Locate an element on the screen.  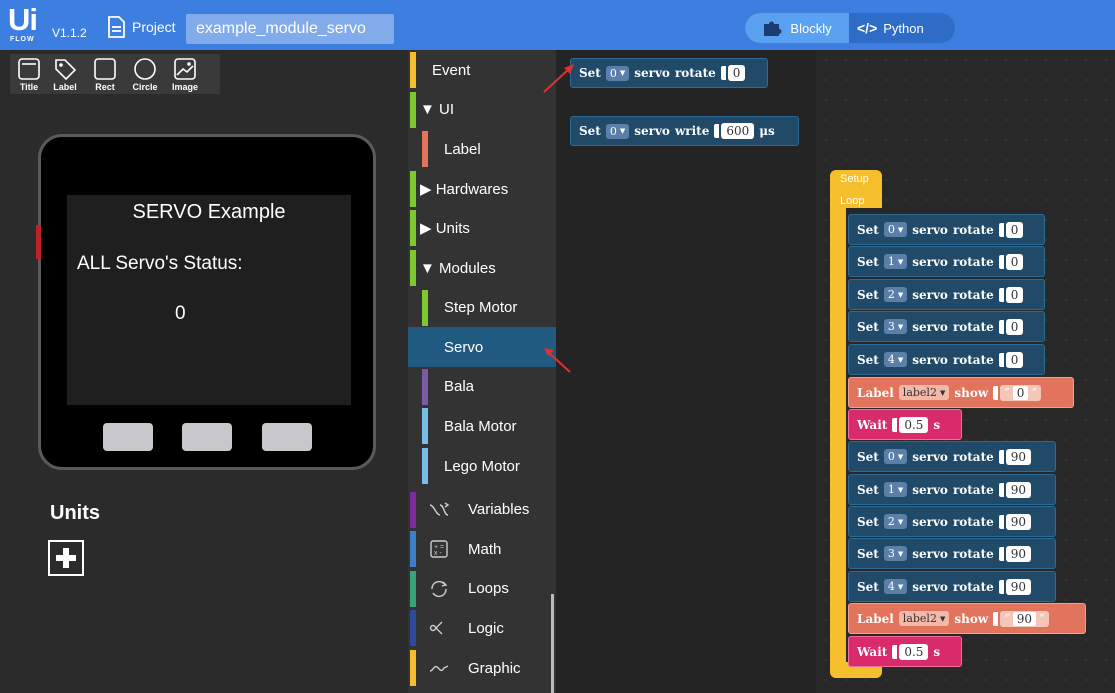
servo-rotate-block: Set 2 ▼ servo rotate 90 is located at coordinates (952, 521).